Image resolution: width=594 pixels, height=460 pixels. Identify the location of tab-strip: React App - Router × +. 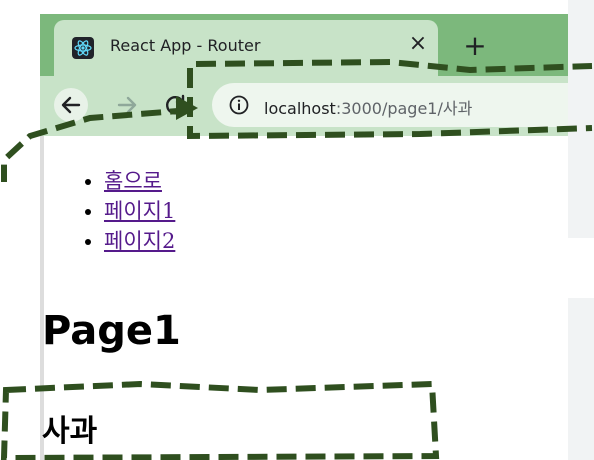
(304, 45).